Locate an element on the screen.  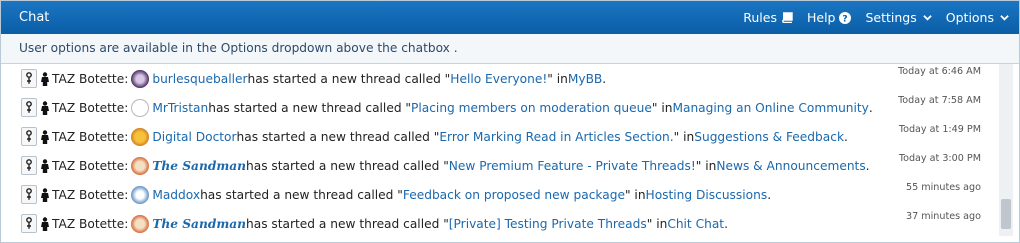
chat-header: Chat Rules Help ? Settings Options is located at coordinates (510, 17).